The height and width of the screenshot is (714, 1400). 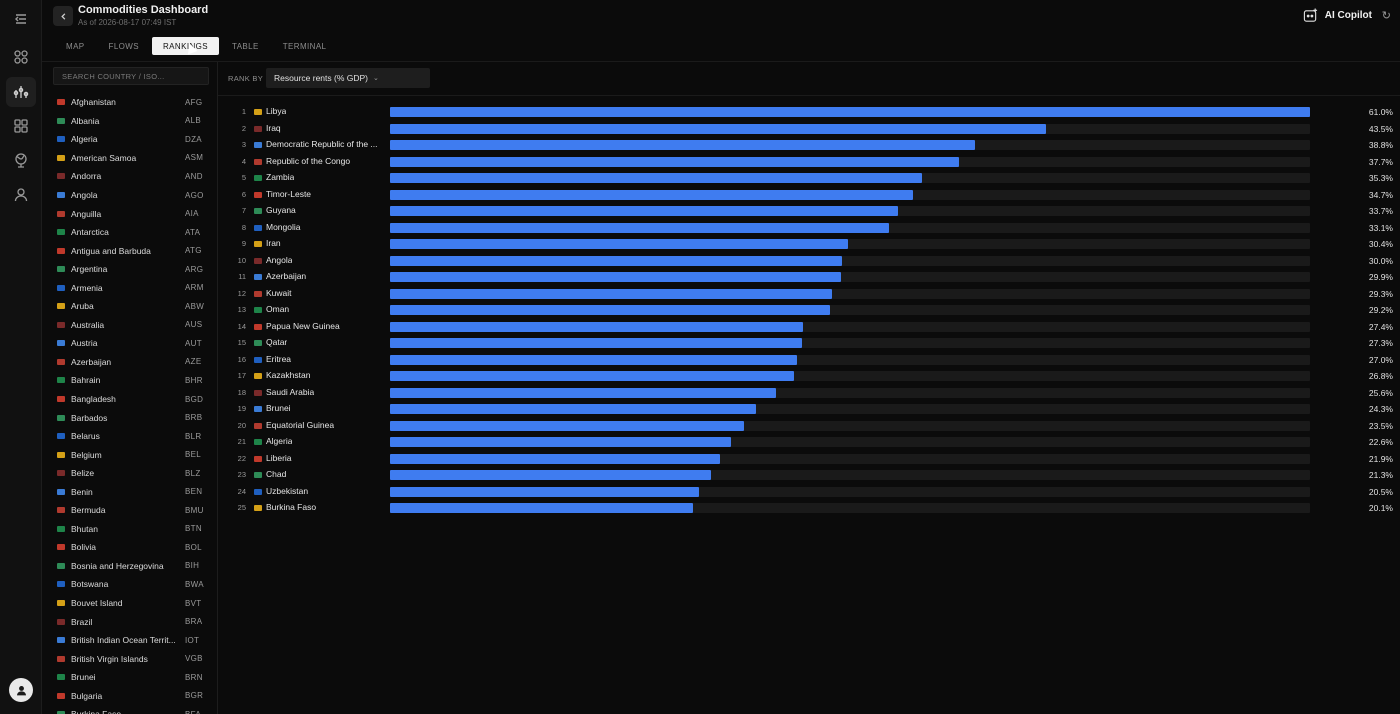 What do you see at coordinates (242, 276) in the screenshot?
I see `rank-number: 11` at bounding box center [242, 276].